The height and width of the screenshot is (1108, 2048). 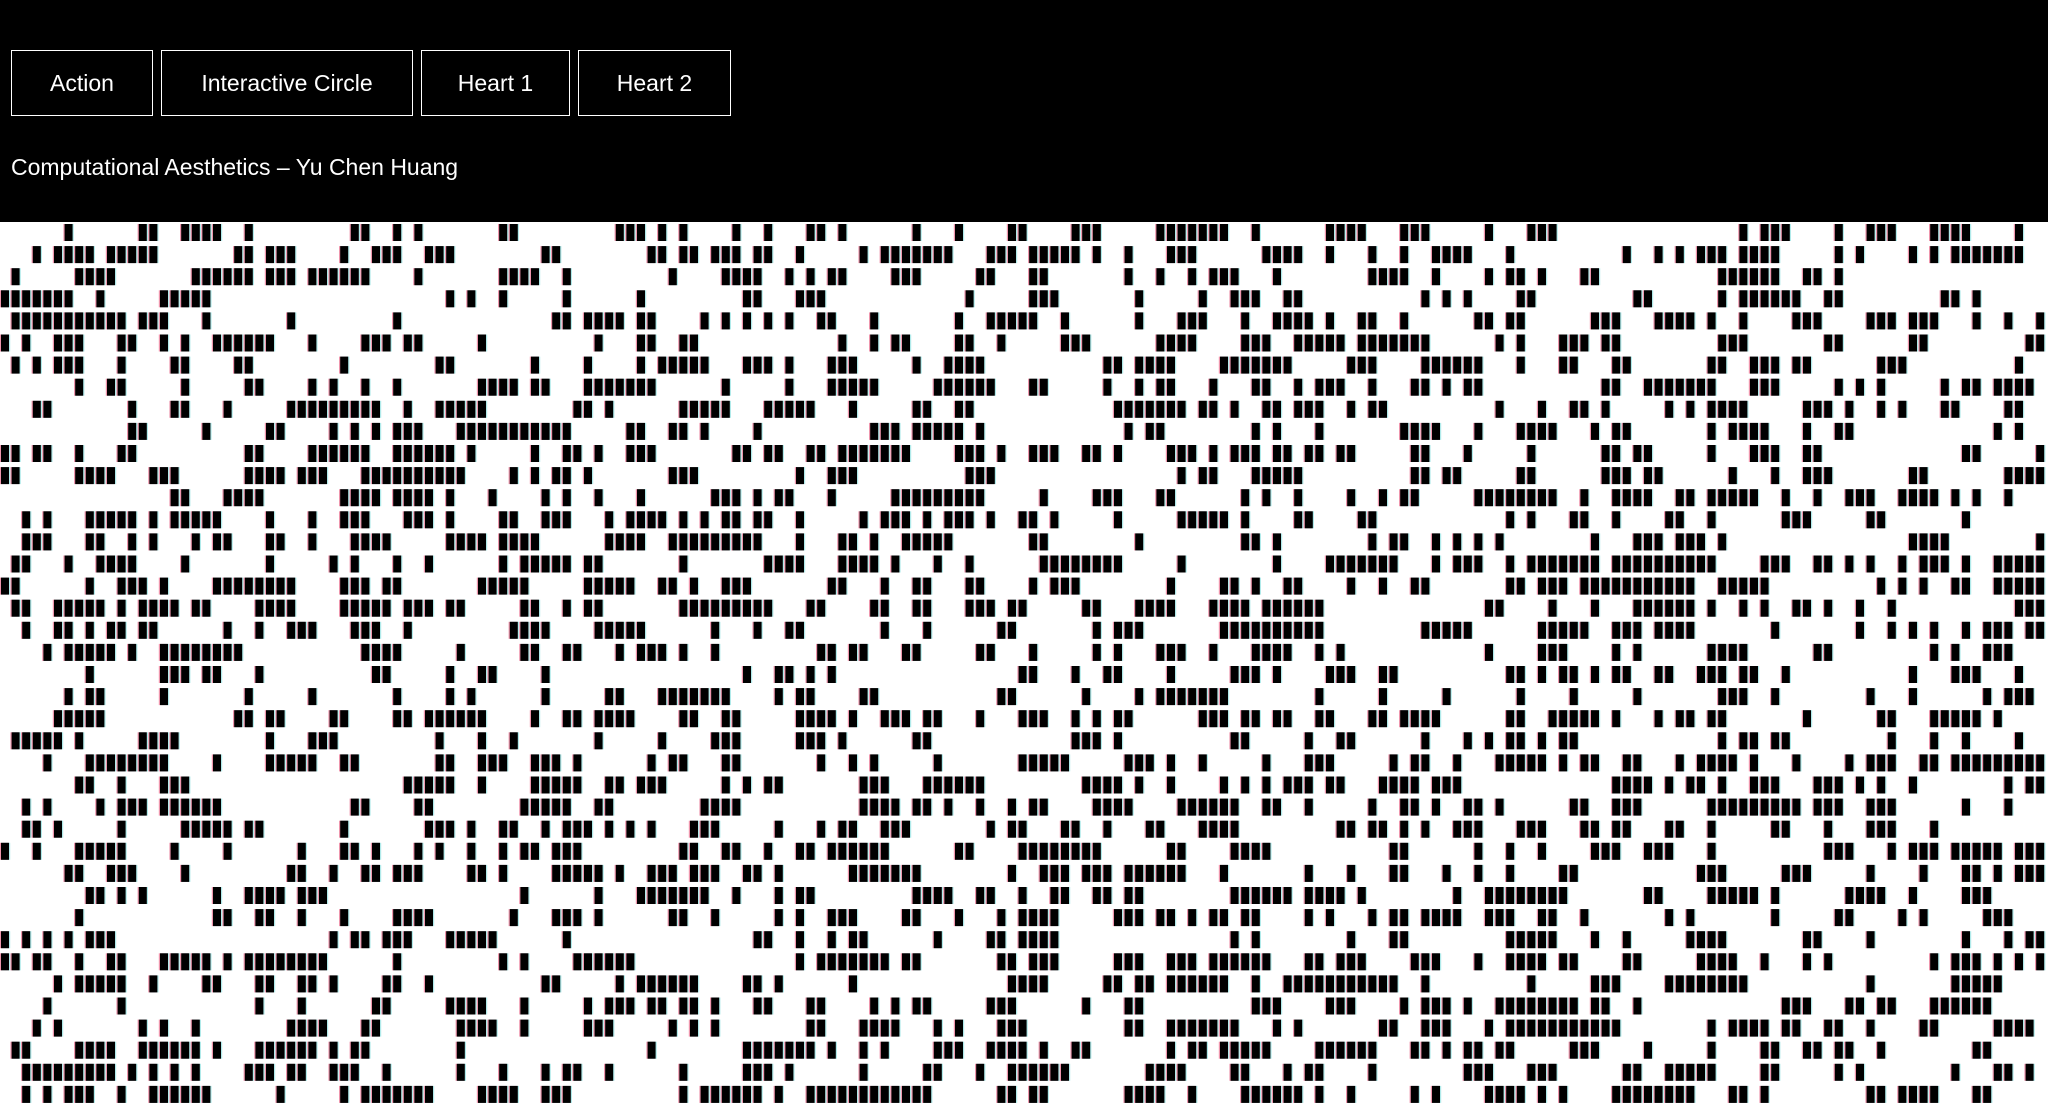 What do you see at coordinates (82, 83) in the screenshot?
I see `nav-button-action: Action` at bounding box center [82, 83].